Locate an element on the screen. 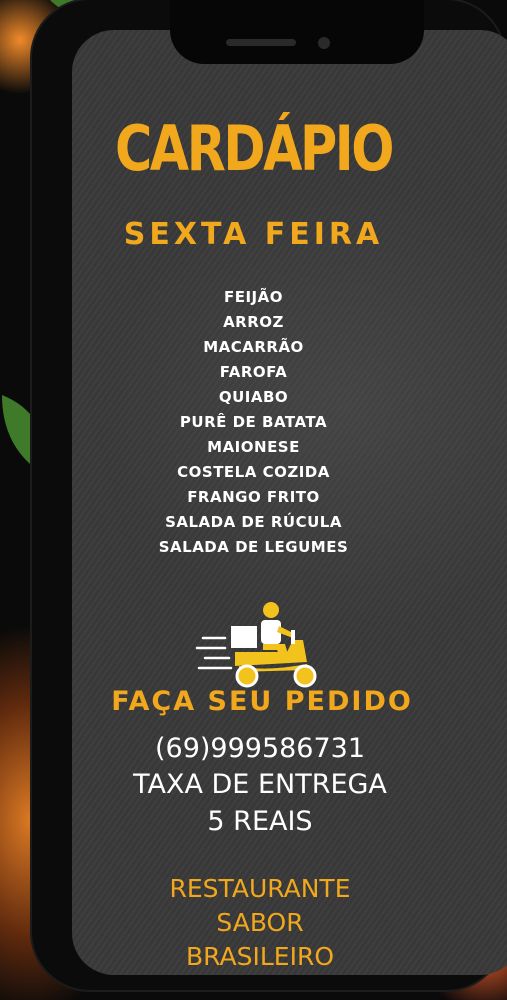 This screenshot has width=507, height=1000. order-call-to-action: FAÇA SEU PEDIDO is located at coordinates (262, 701).